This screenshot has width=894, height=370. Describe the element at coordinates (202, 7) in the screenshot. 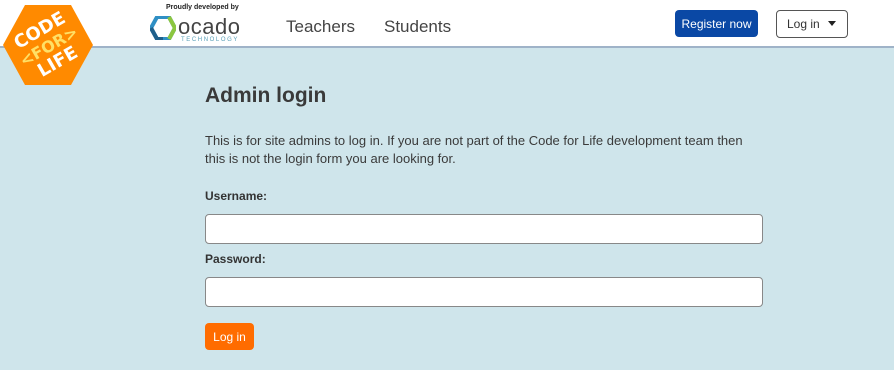

I see `developer-tagline: Proudly developed by` at that location.